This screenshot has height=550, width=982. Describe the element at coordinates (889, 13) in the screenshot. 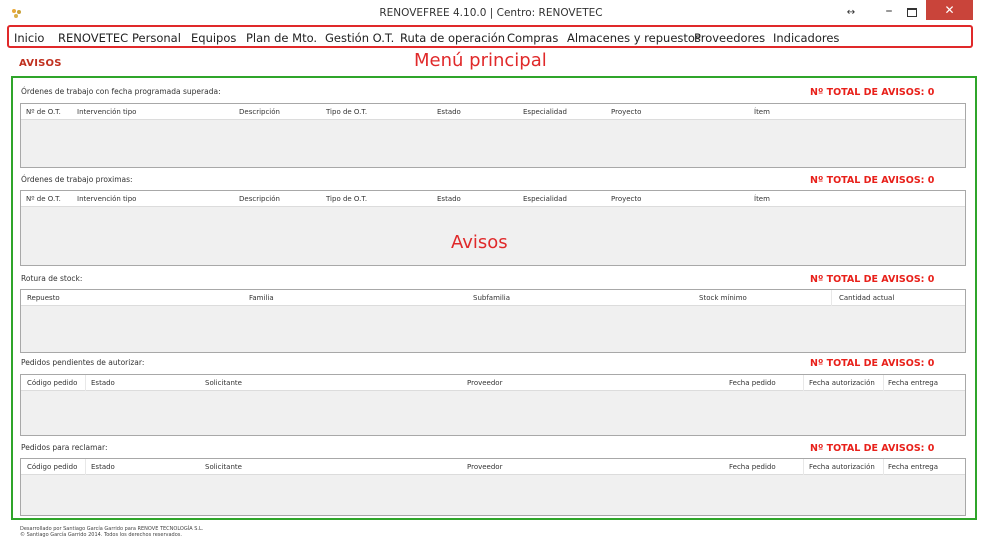

I see `minimize-button: –` at that location.